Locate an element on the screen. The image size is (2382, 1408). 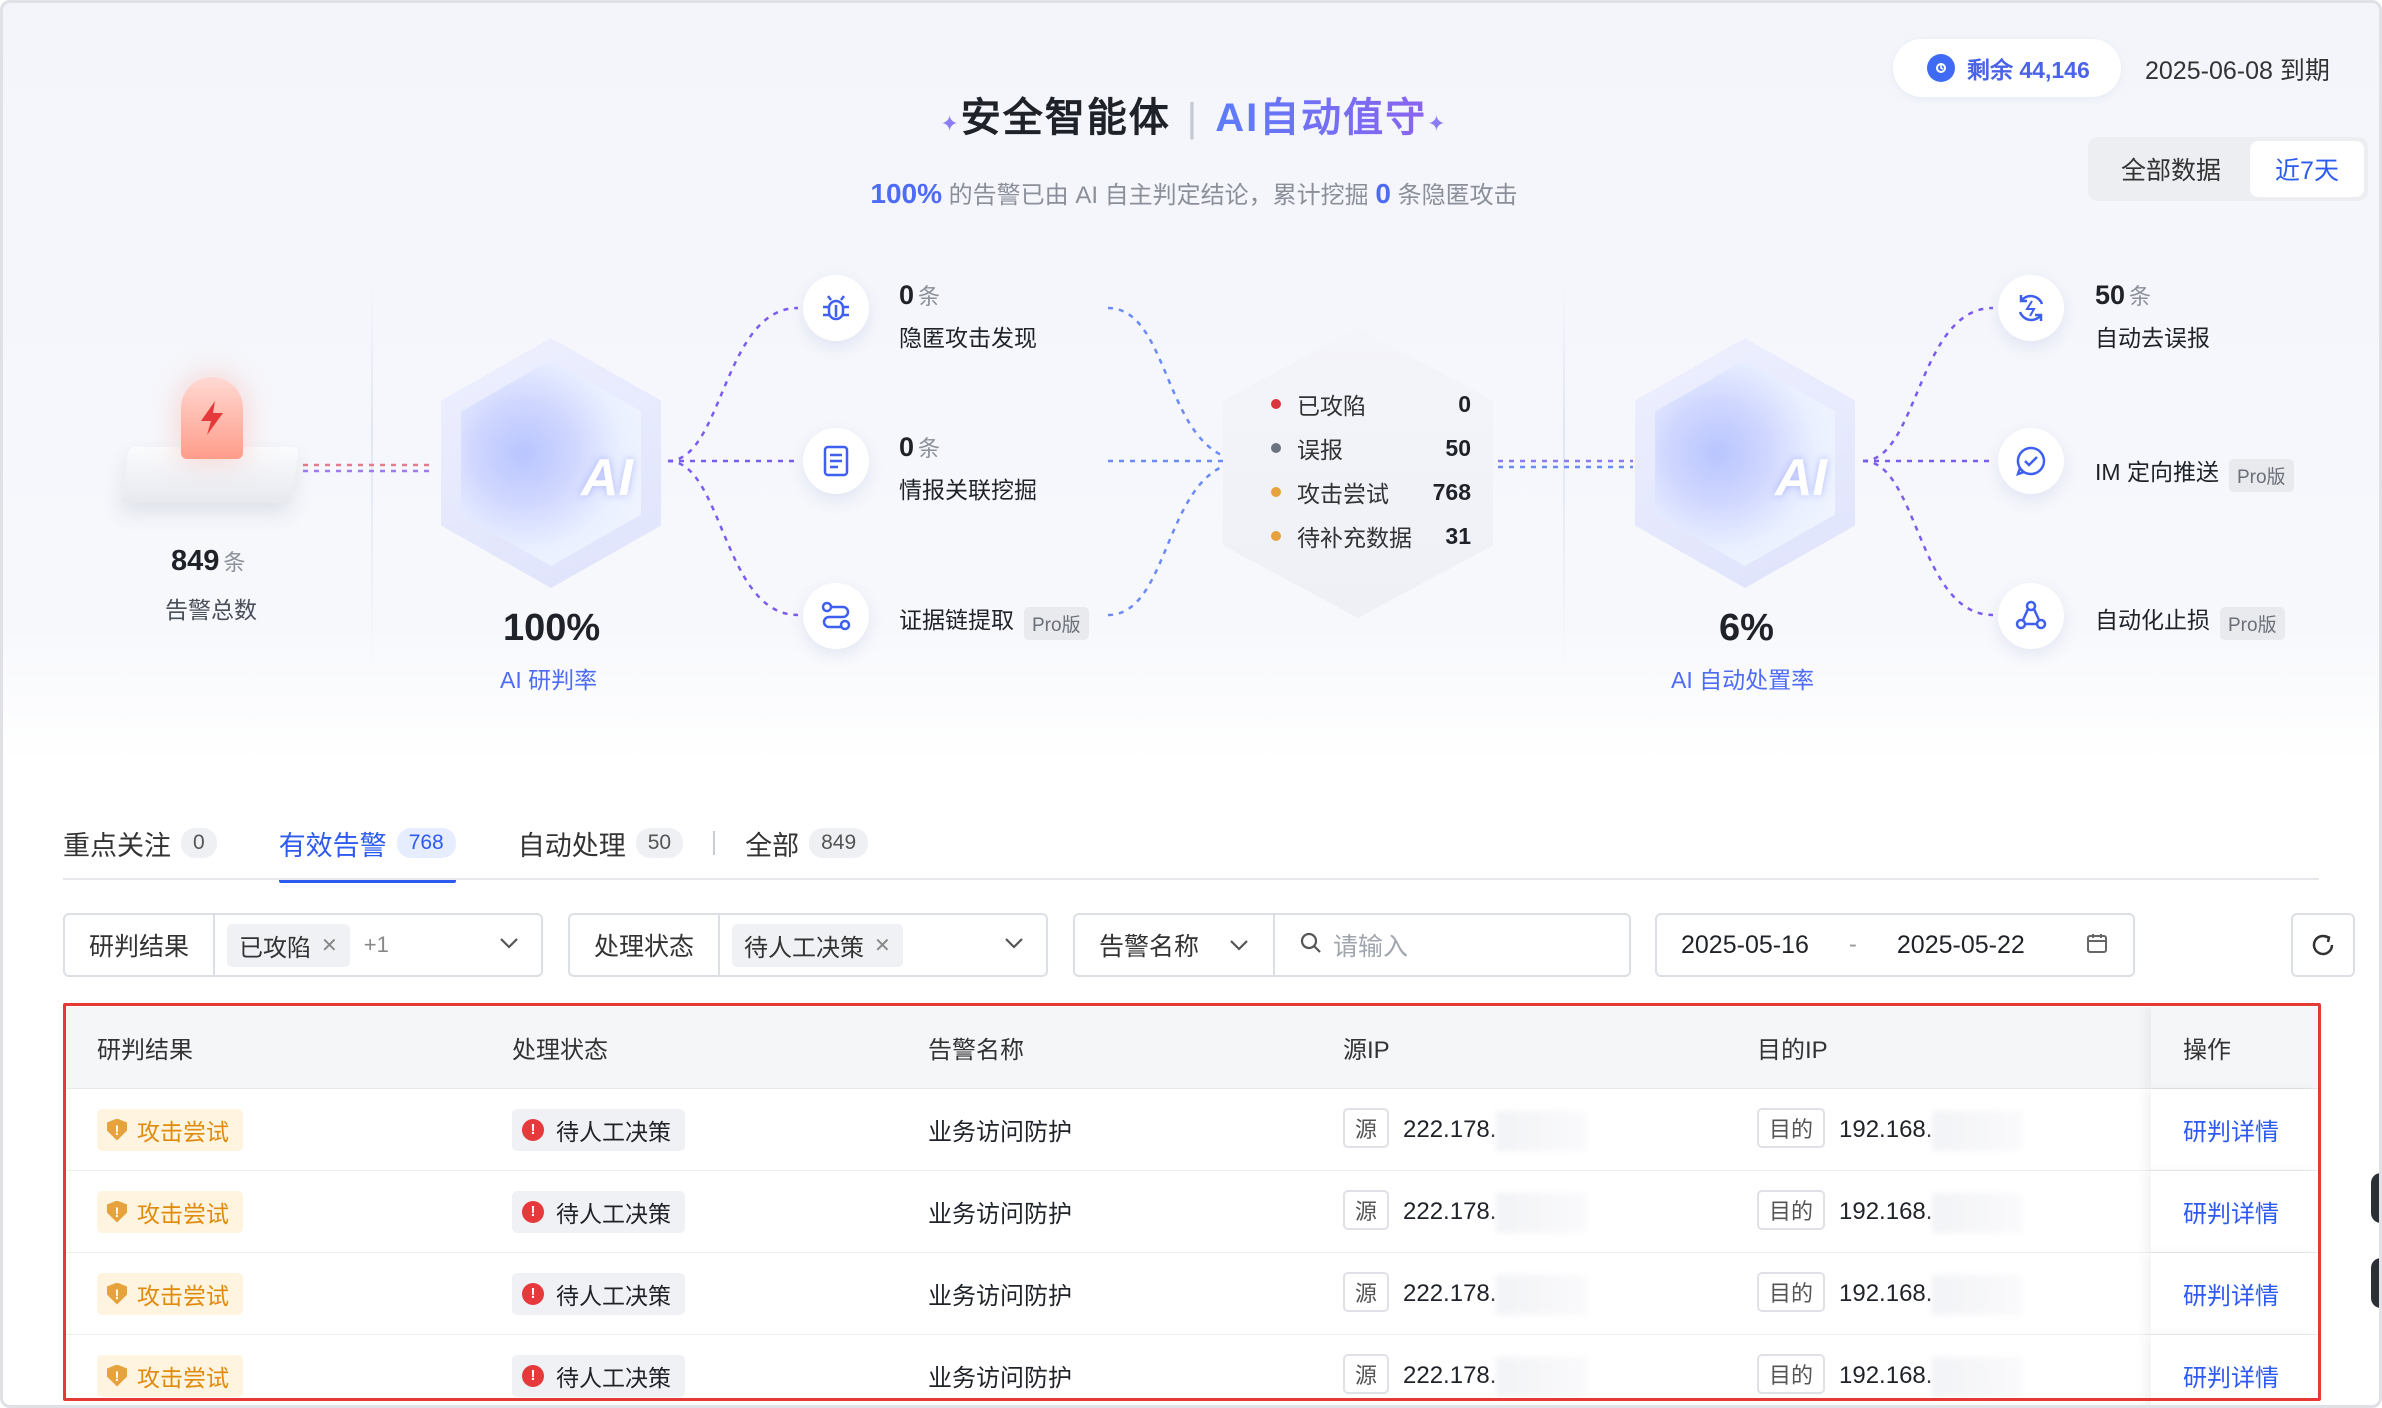
judge-filter: 研判结果 已攻陷 ✕ +1 is located at coordinates (303, 945).